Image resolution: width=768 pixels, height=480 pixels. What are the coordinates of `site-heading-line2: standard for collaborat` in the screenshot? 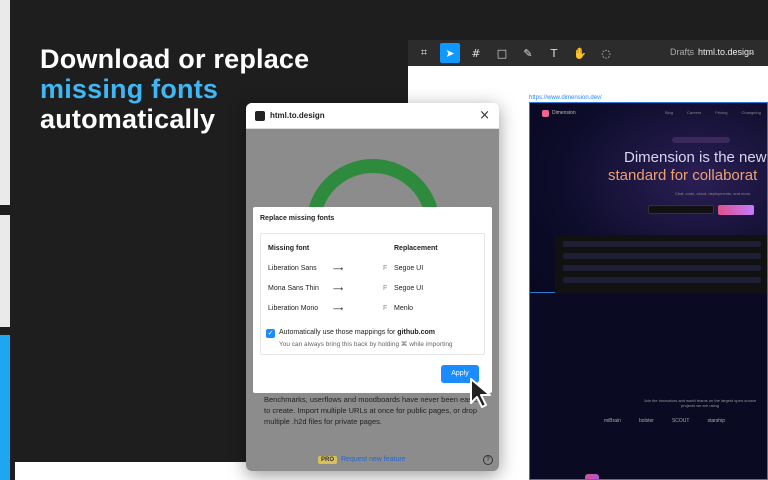 It's located at (683, 175).